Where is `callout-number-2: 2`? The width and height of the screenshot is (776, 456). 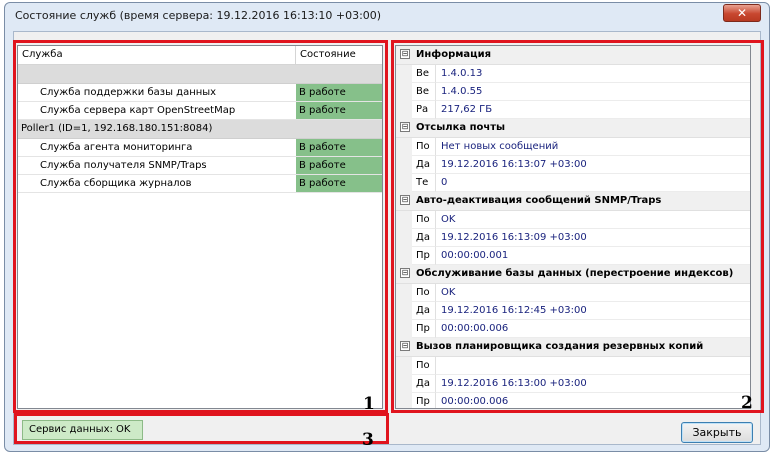 callout-number-2: 2 is located at coordinates (747, 403).